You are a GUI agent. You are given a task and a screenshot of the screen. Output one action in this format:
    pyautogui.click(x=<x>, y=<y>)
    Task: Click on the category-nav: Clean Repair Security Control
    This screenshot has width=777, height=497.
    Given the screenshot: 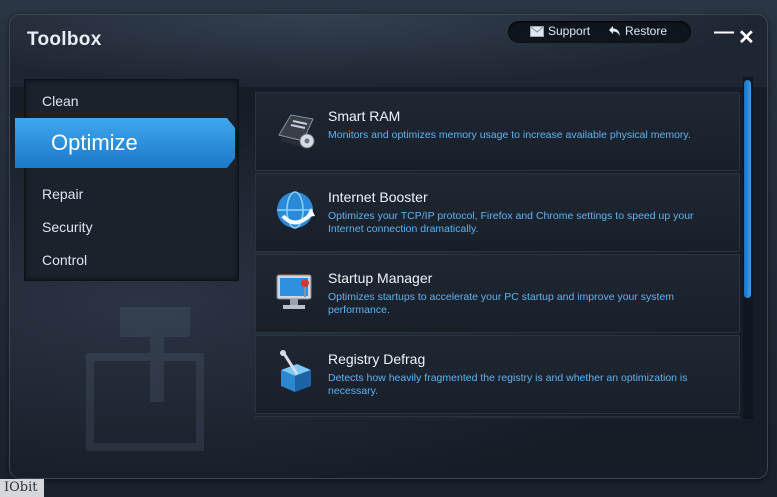 What is the action you would take?
    pyautogui.click(x=131, y=180)
    